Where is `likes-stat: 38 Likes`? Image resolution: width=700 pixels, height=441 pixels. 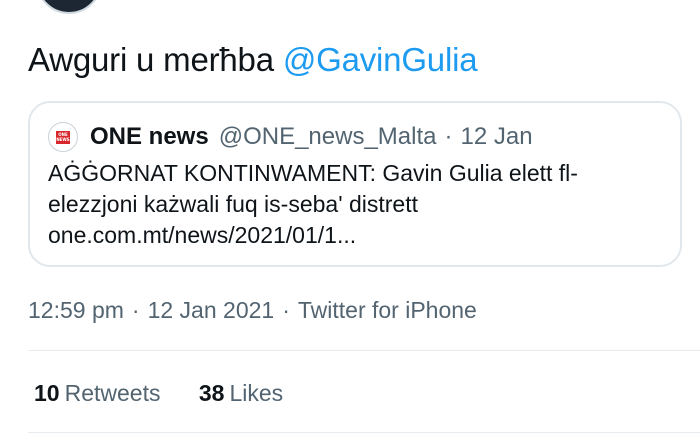 likes-stat: 38 Likes is located at coordinates (241, 393).